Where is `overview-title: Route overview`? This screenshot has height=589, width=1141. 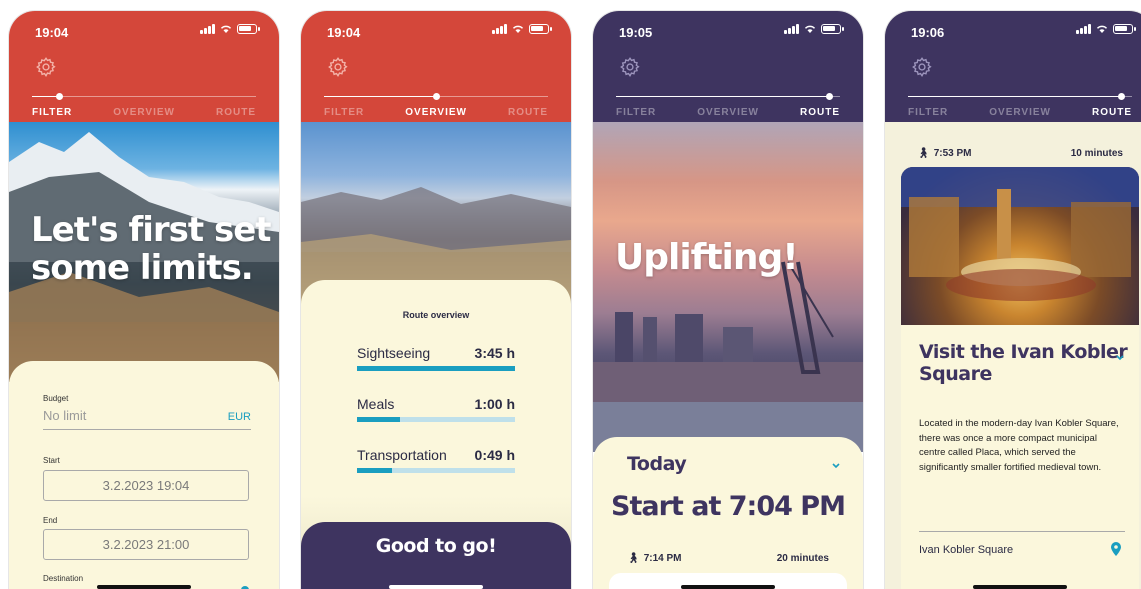
overview-title: Route overview is located at coordinates (436, 315).